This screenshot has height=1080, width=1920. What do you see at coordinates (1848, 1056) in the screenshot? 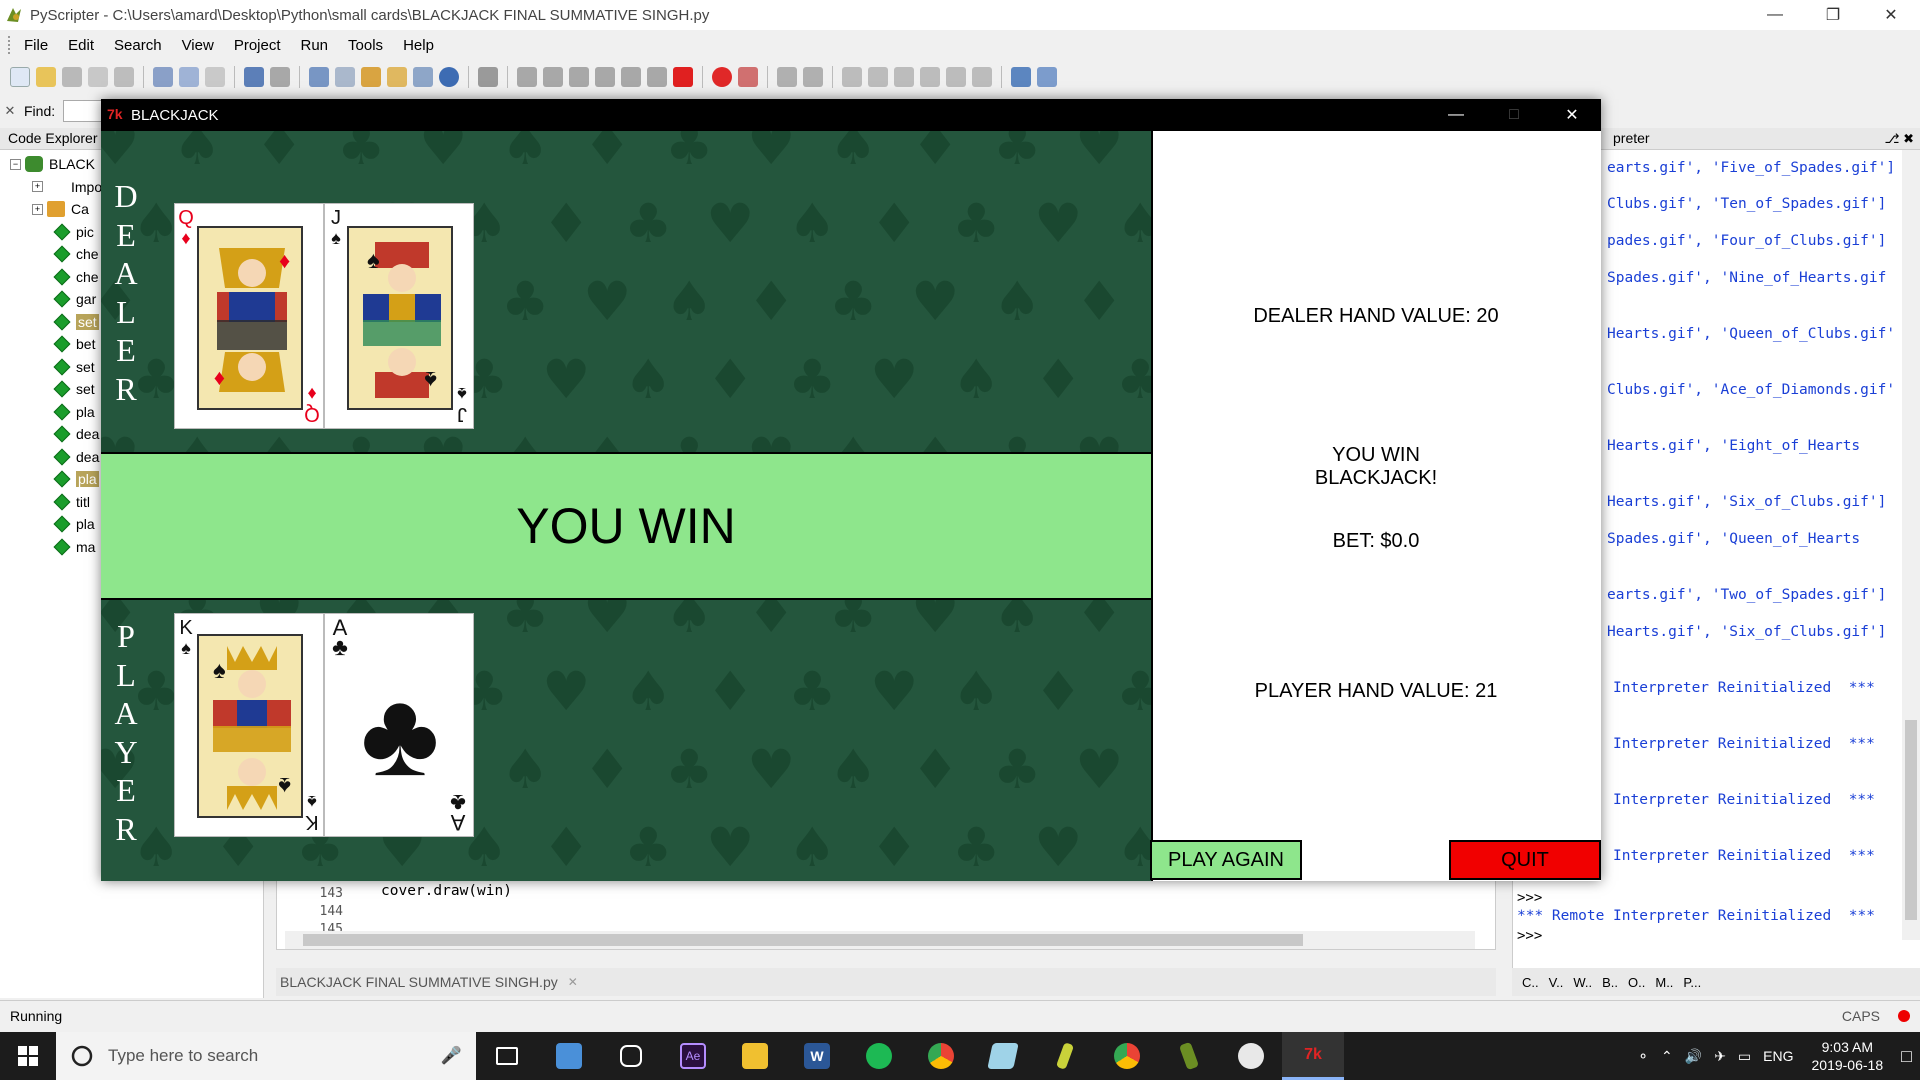
I see `clock: 9:03 AM 2019-06-18` at bounding box center [1848, 1056].